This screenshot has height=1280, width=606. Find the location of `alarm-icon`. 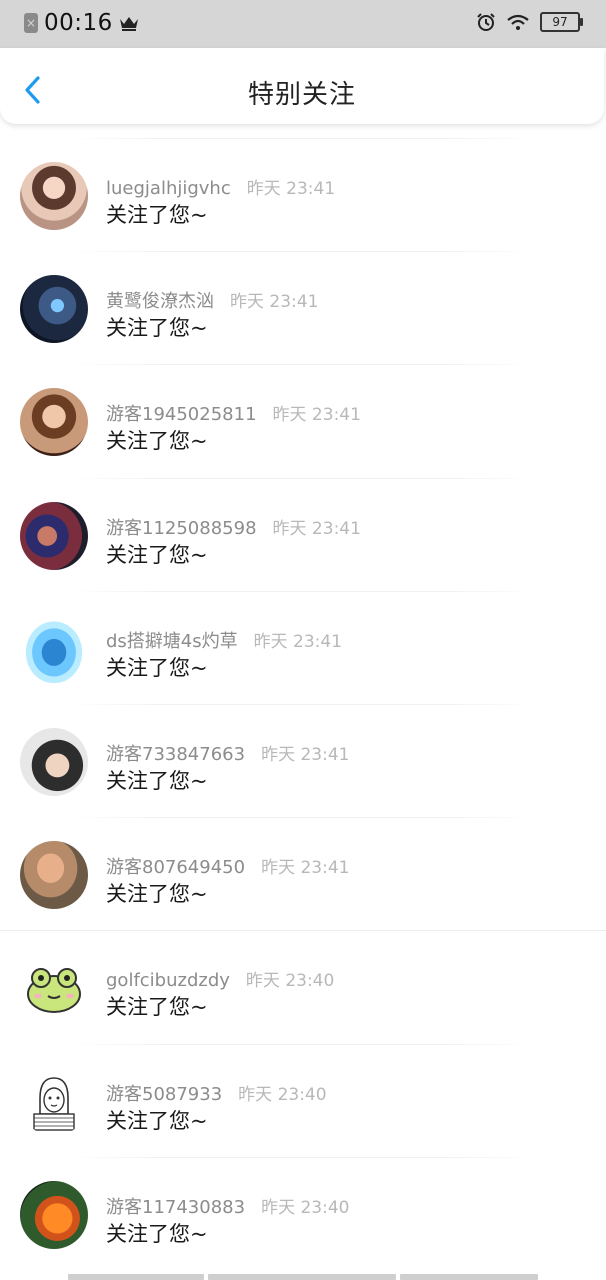

alarm-icon is located at coordinates (486, 22).